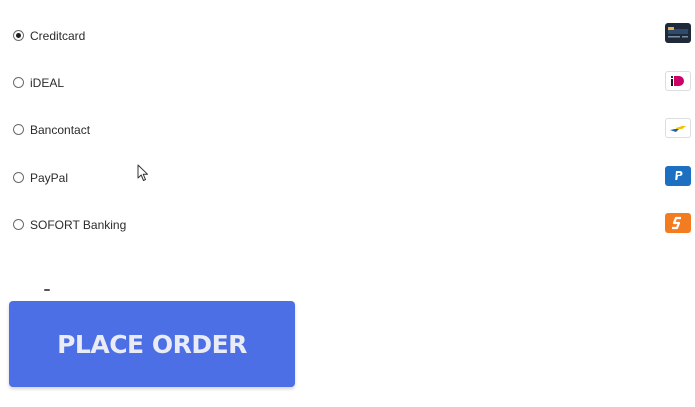 The width and height of the screenshot is (695, 407). I want to click on paypal-icon, so click(678, 176).